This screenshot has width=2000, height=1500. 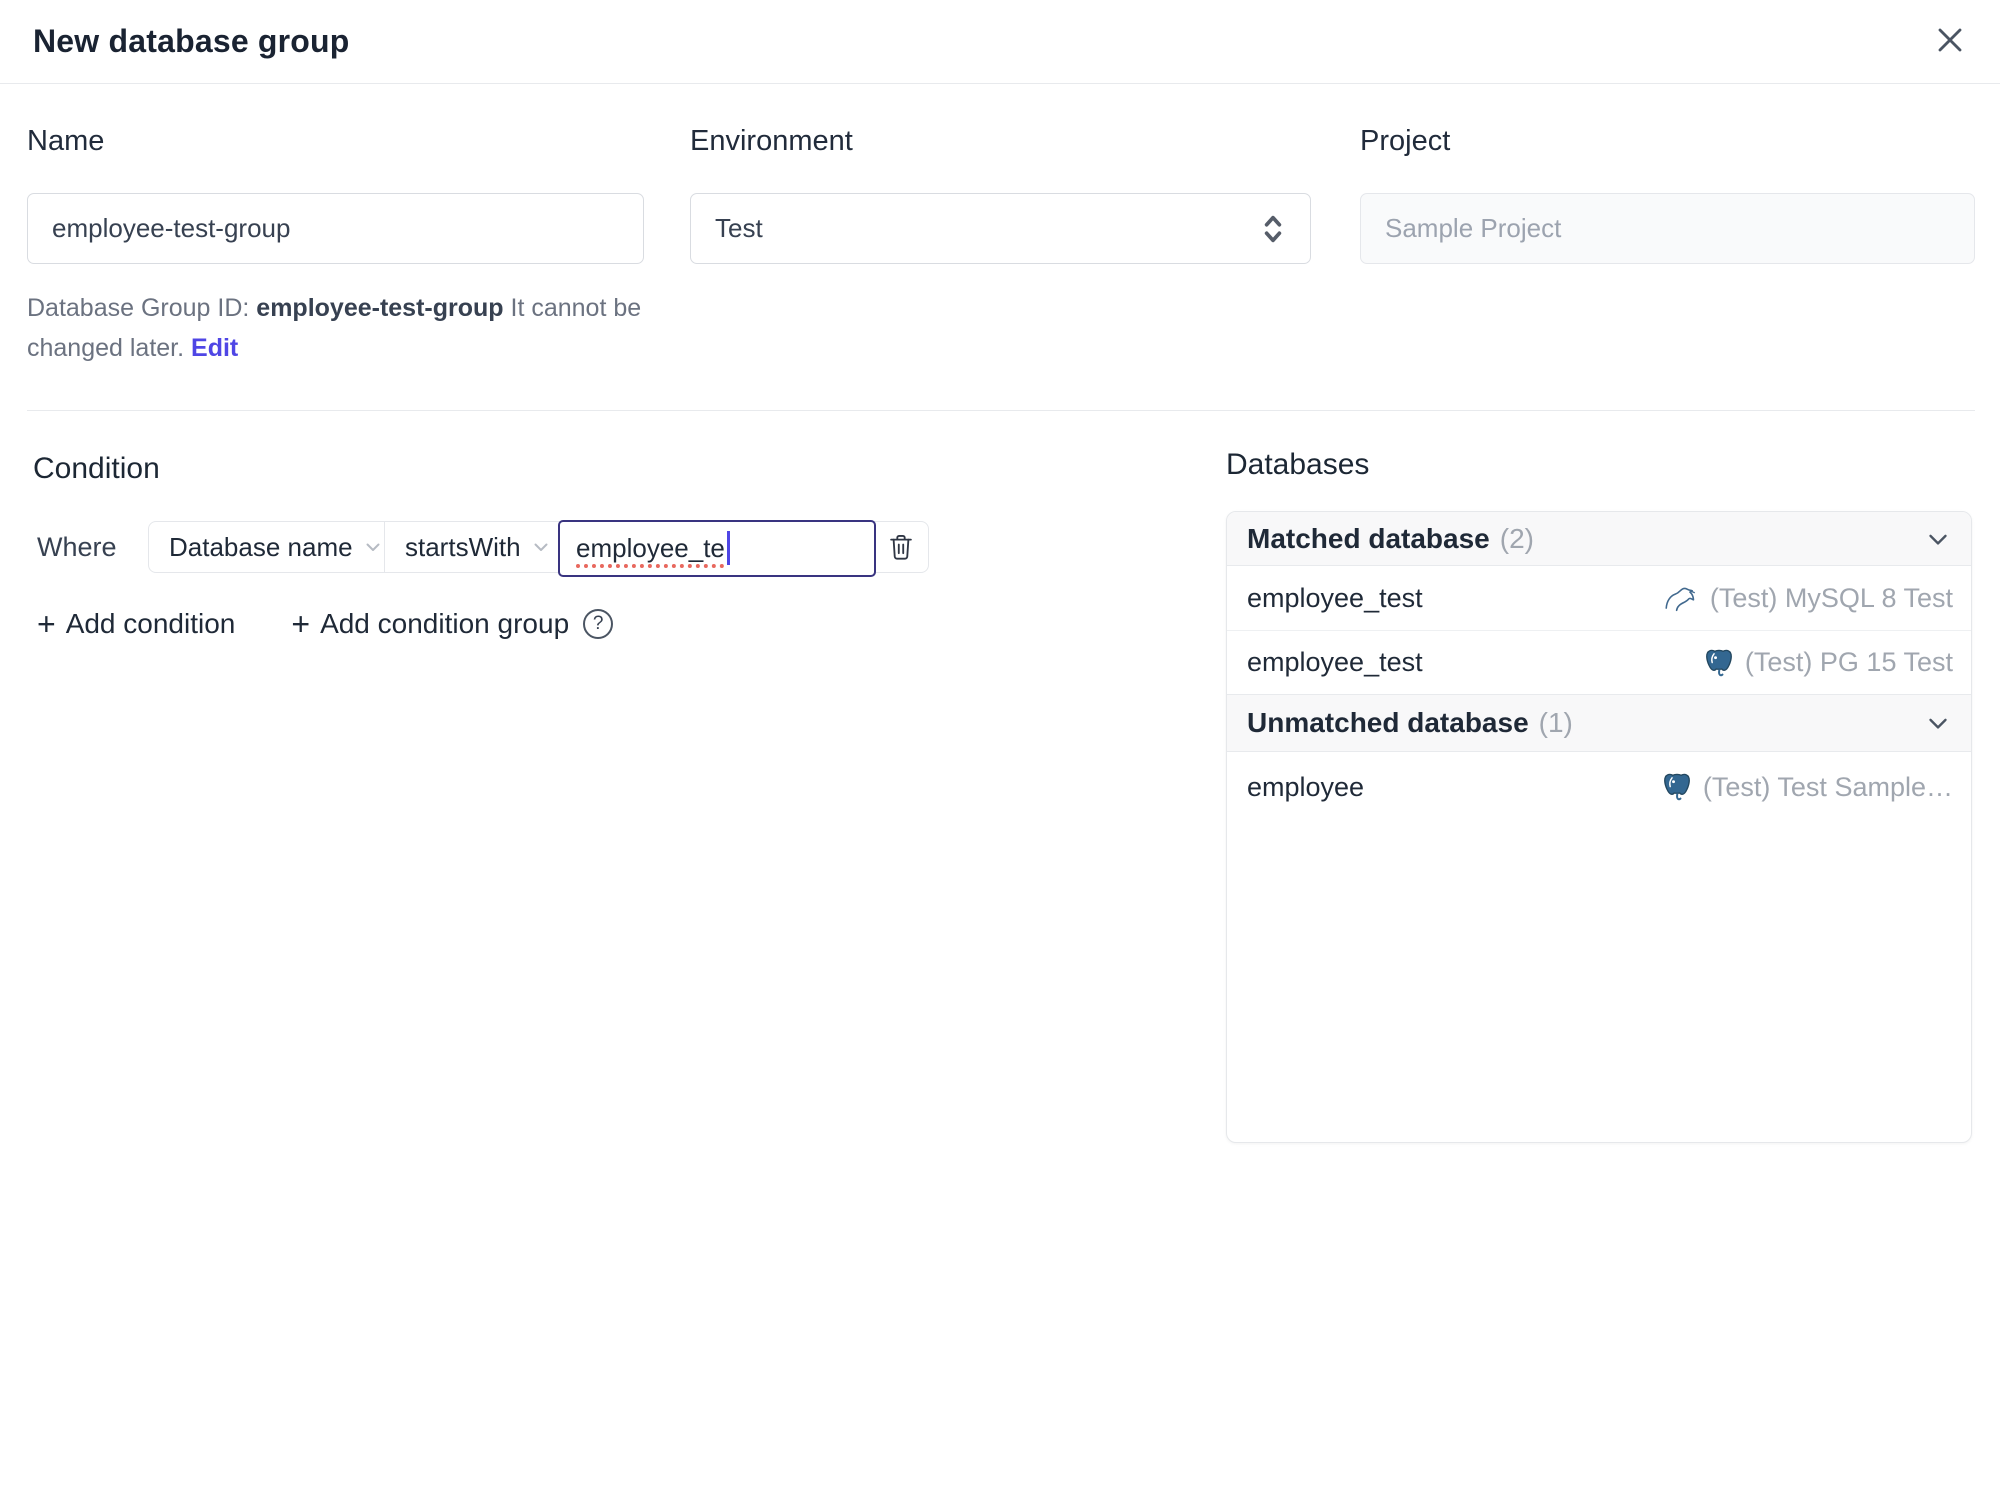 I want to click on add-condition-group-label: Add condition group, so click(x=445, y=623).